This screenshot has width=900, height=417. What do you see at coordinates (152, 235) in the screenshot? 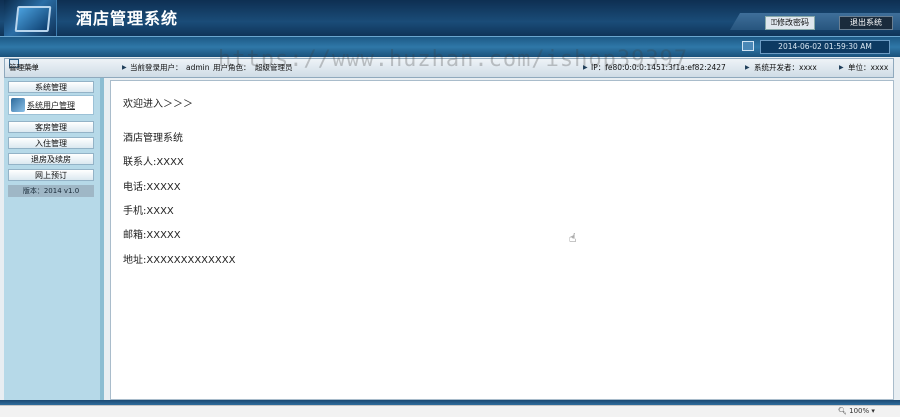
I see `email: 邮箱:XXXXX` at bounding box center [152, 235].